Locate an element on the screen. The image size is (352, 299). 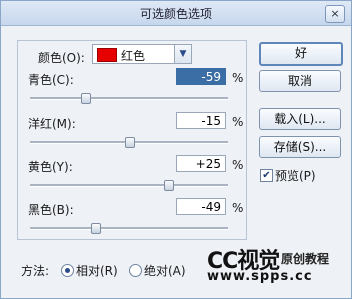
colors-dropdown: 红色 ▼ is located at coordinates (142, 54).